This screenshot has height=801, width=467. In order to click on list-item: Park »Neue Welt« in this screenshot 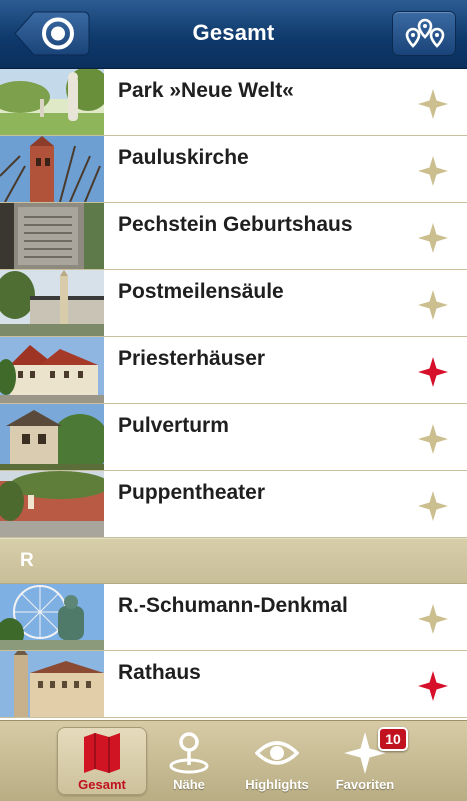, I will do `click(233, 102)`.